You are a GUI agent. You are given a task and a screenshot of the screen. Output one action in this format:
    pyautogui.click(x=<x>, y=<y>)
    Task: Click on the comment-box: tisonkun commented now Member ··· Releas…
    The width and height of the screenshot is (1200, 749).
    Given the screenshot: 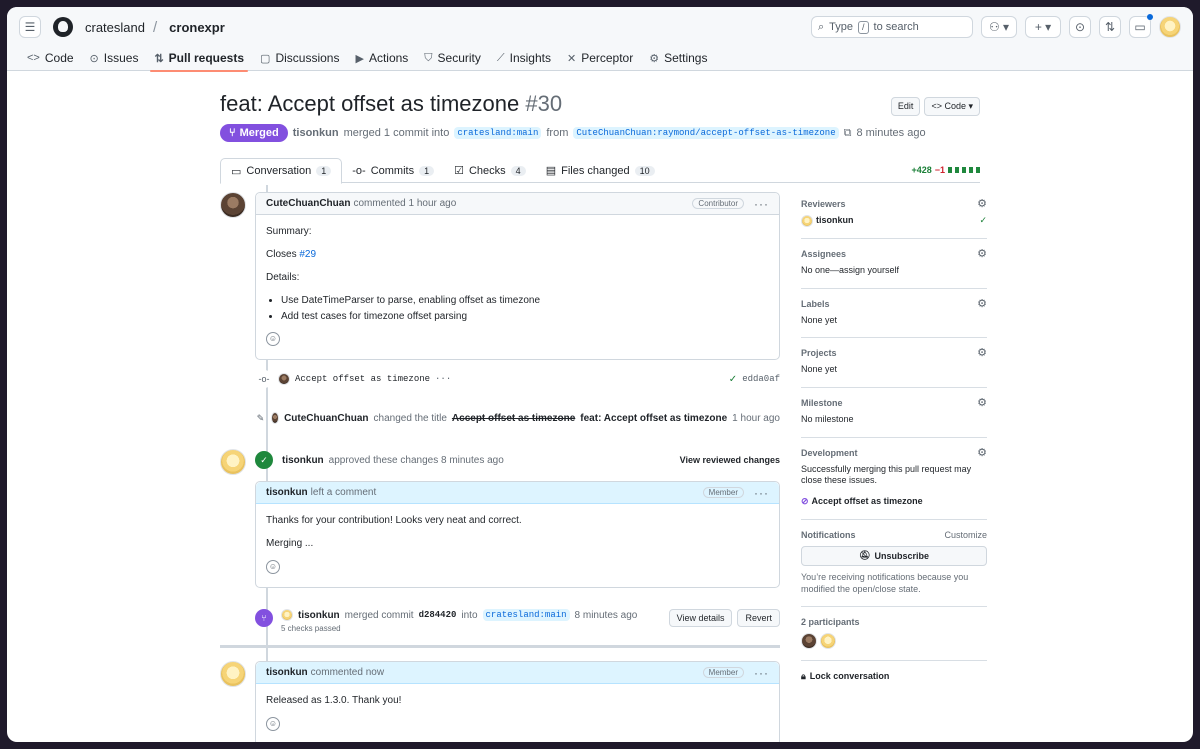 What is the action you would take?
    pyautogui.click(x=517, y=701)
    